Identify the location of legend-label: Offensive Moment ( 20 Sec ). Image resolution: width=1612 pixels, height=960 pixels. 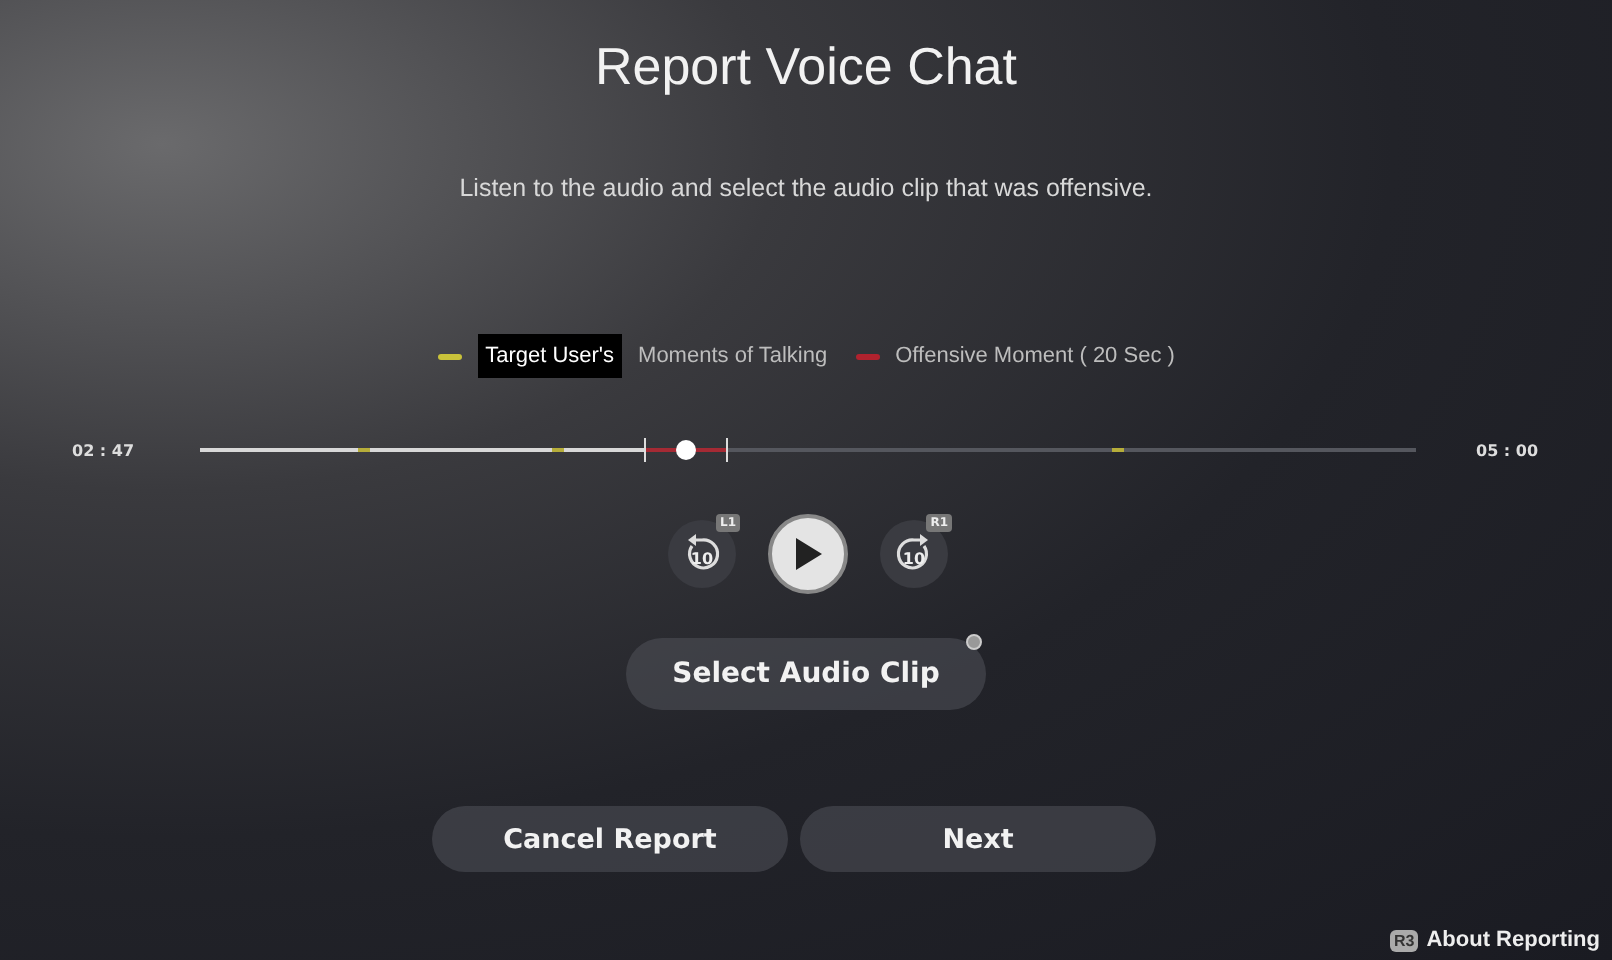
(1035, 356).